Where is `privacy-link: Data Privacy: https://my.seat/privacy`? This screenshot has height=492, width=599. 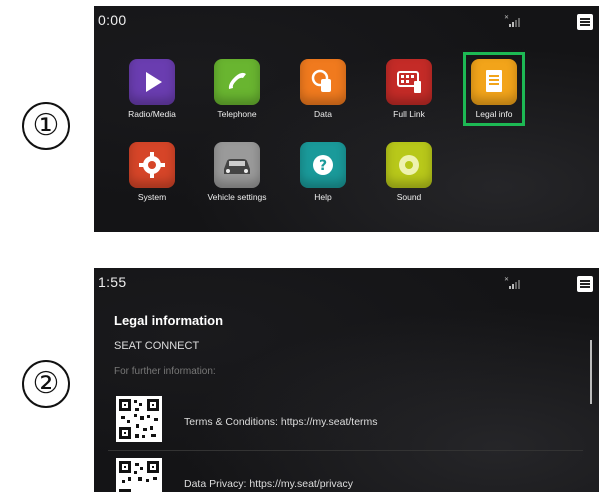 privacy-link: Data Privacy: https://my.seat/privacy is located at coordinates (268, 484).